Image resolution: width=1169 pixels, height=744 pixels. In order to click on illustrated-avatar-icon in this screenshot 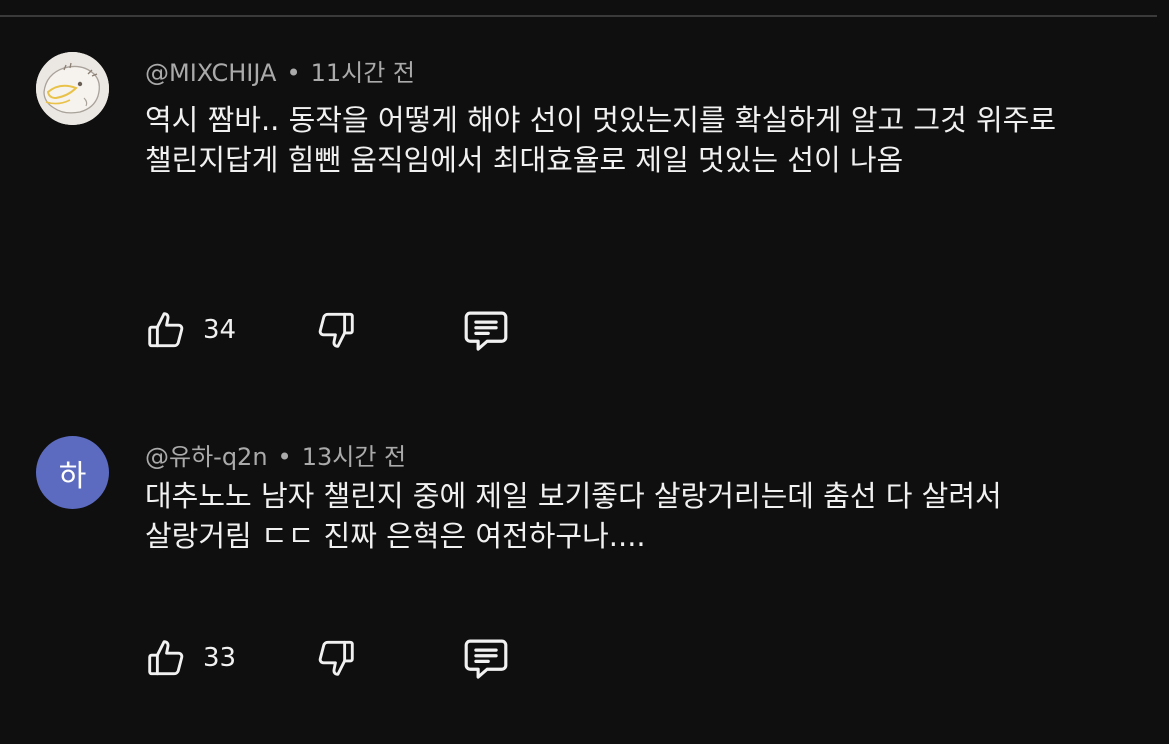, I will do `click(72, 88)`.